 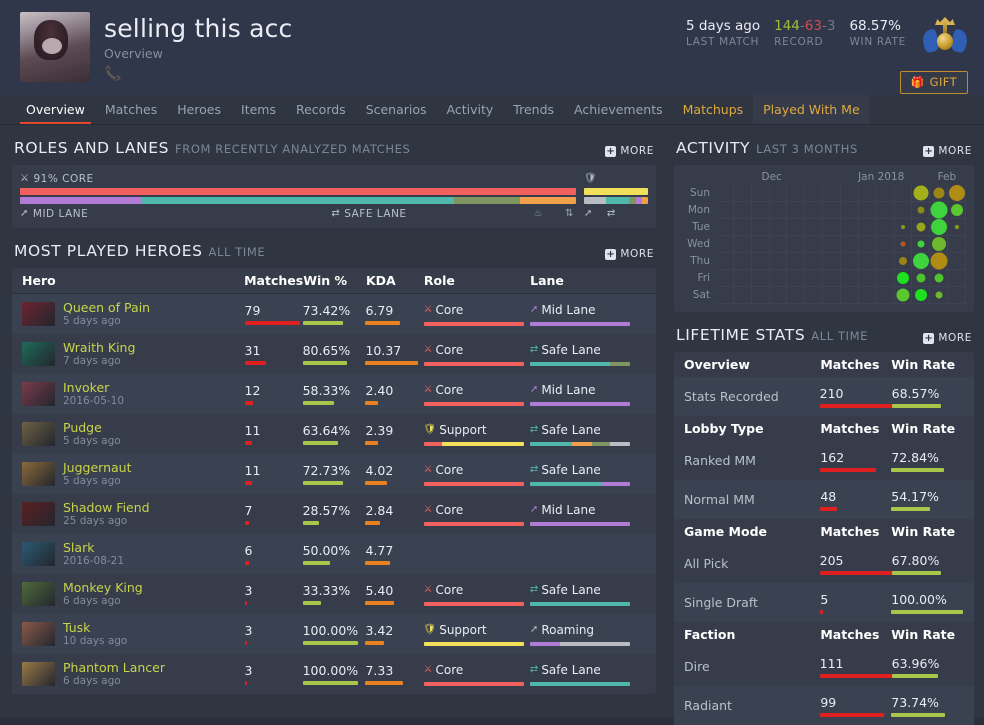 What do you see at coordinates (824, 563) in the screenshot?
I see `lifetime-row: All Pick 205 67.80%` at bounding box center [824, 563].